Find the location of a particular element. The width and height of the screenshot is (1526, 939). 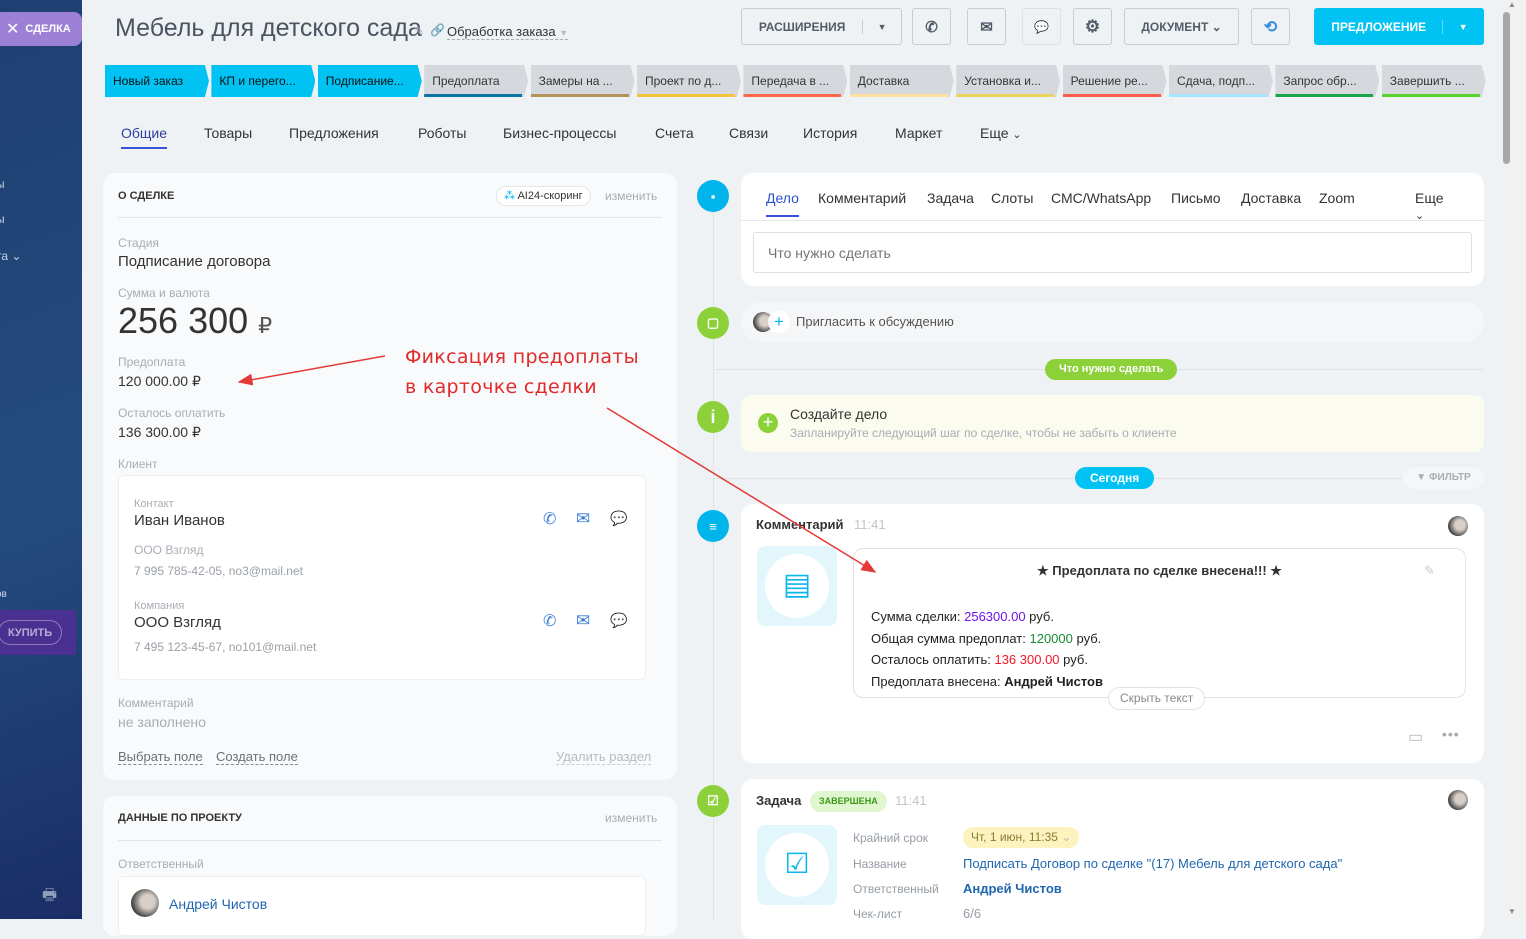

plus-icon: + is located at coordinates (779, 322).